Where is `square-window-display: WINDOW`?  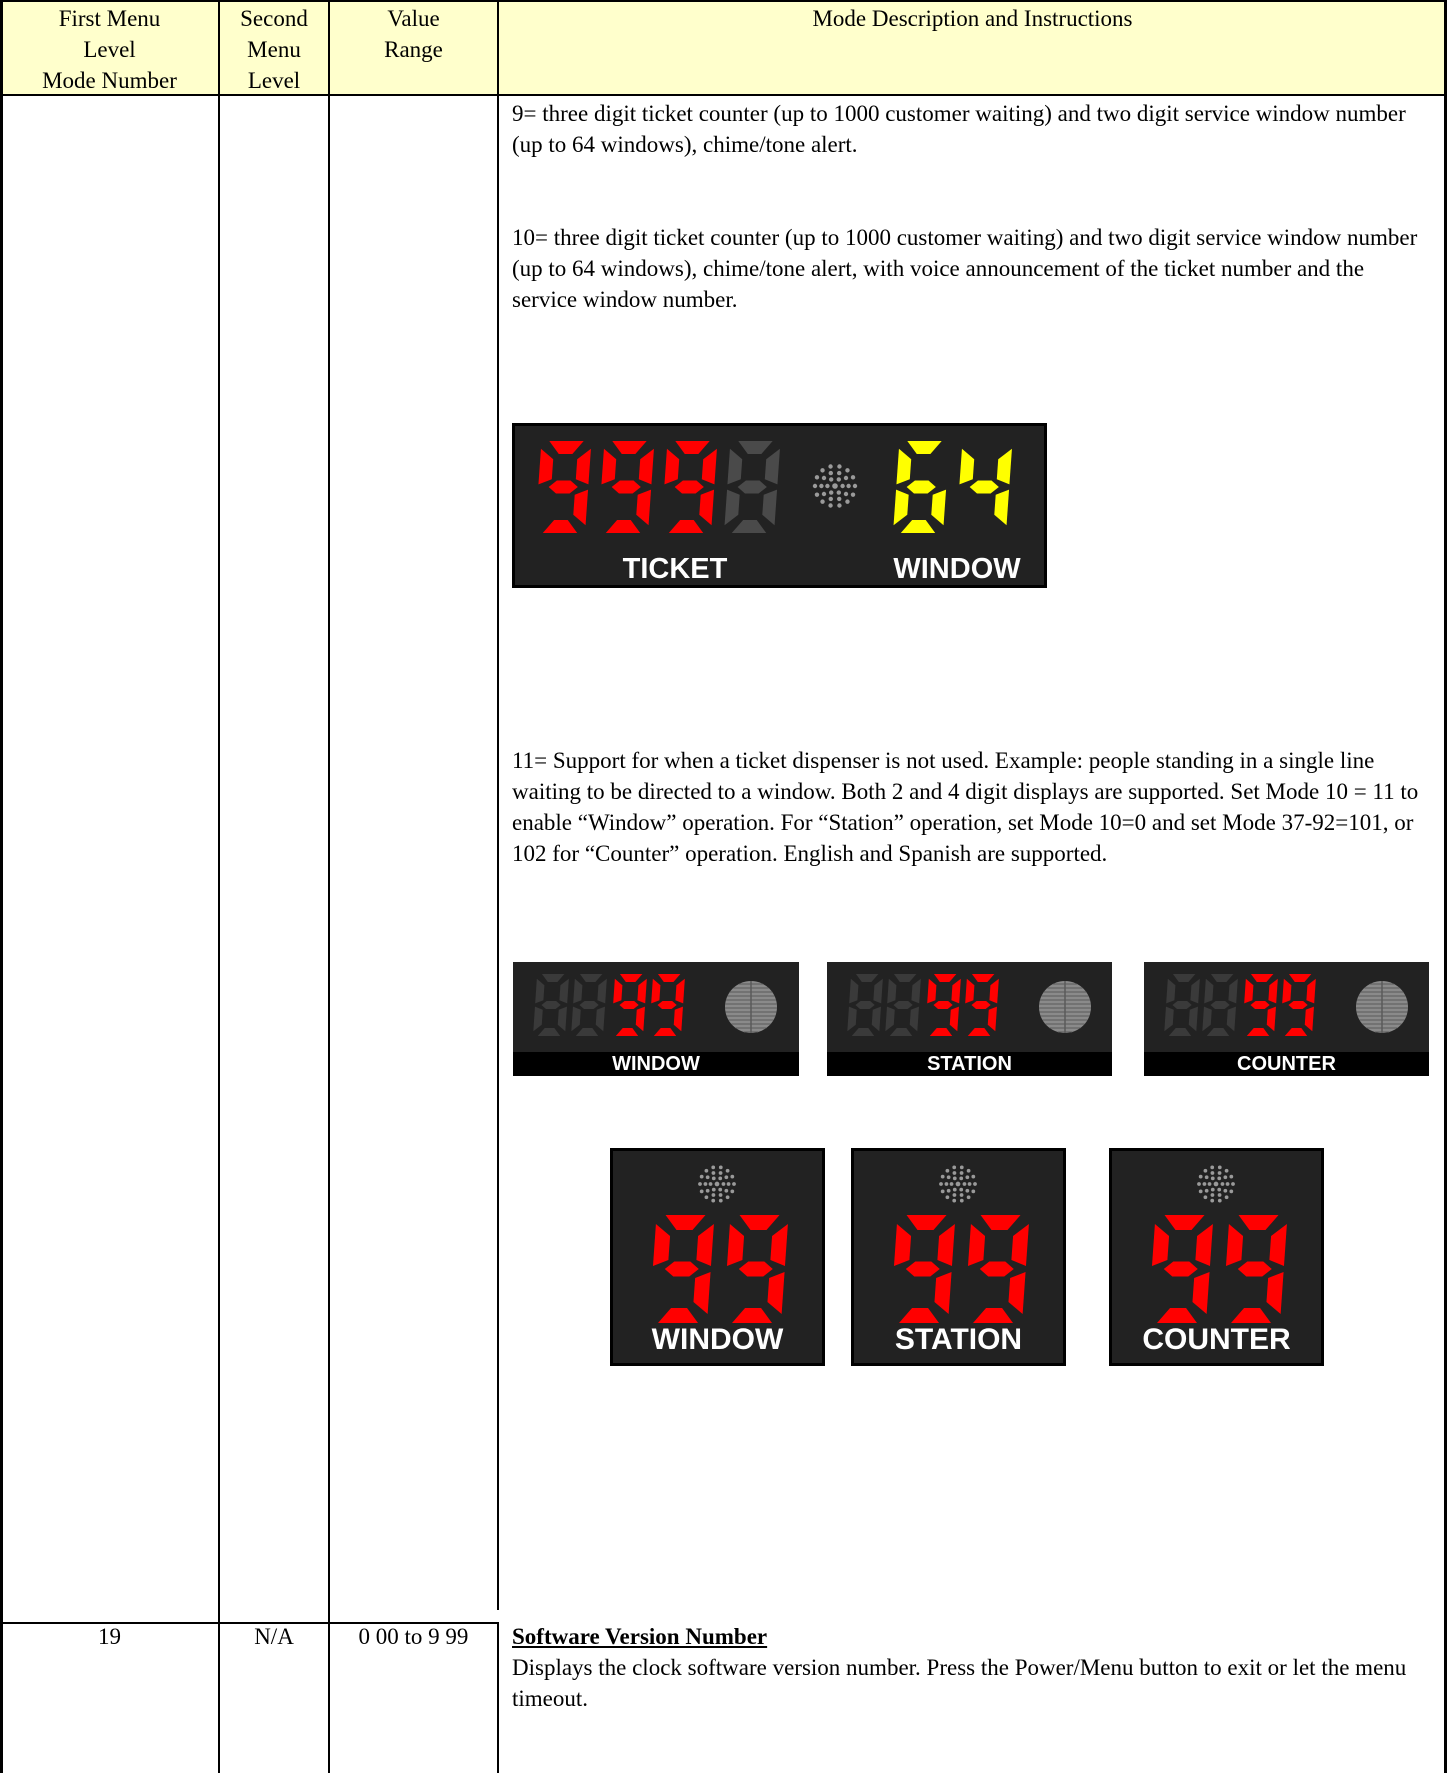 square-window-display: WINDOW is located at coordinates (717, 1257).